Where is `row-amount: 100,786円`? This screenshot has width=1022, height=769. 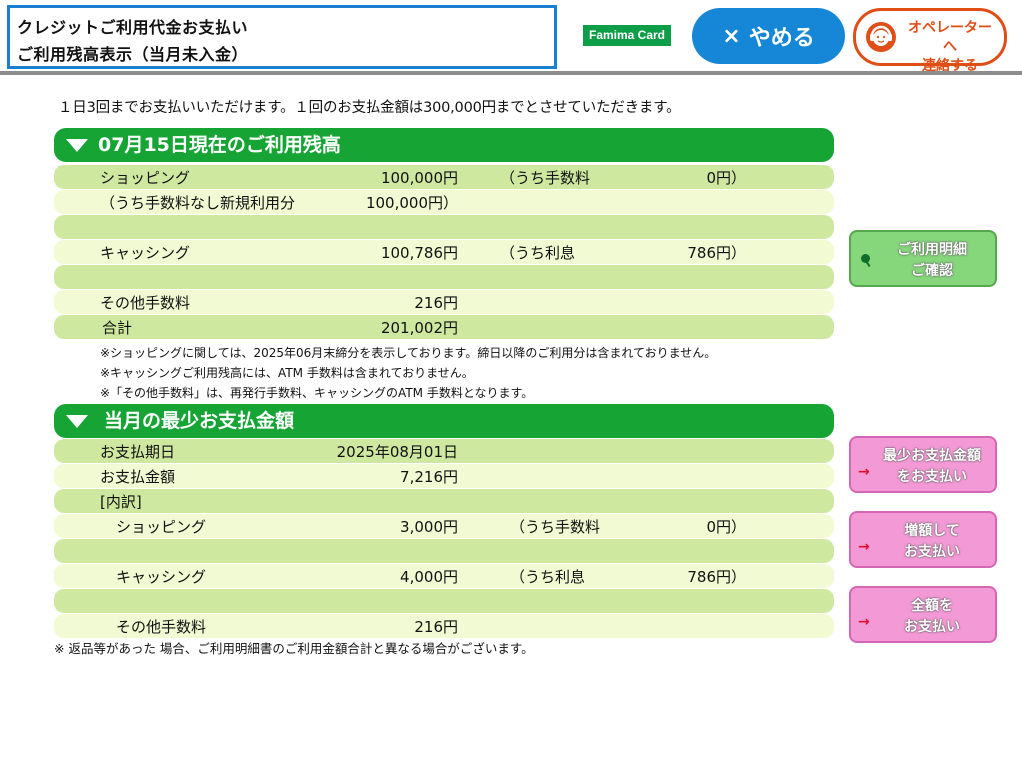
row-amount: 100,786円 is located at coordinates (419, 253).